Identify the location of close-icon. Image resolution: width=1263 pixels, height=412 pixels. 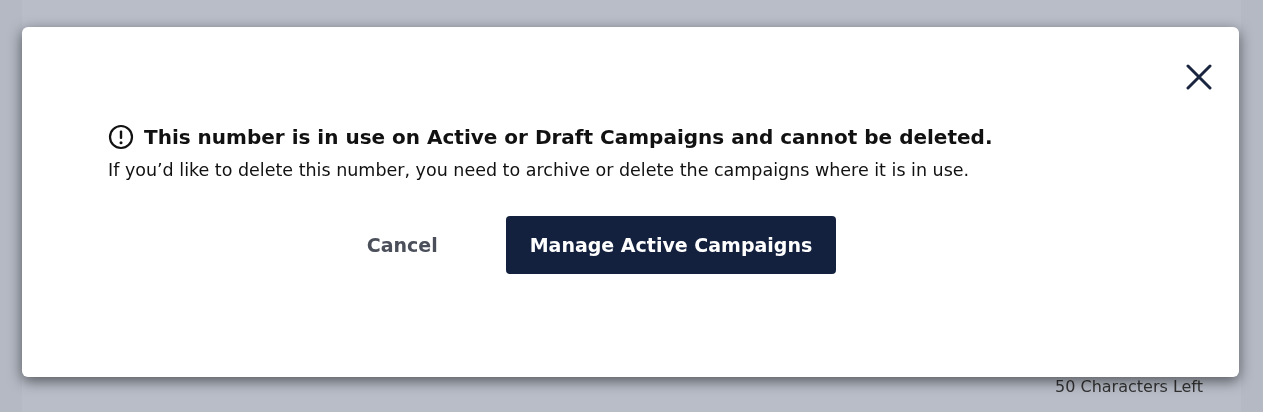
(1199, 77).